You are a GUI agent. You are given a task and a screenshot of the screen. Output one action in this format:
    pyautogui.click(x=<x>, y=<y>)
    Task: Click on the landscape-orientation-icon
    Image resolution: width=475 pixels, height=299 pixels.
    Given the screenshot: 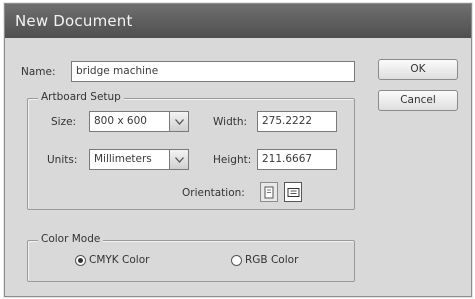 What is the action you would take?
    pyautogui.click(x=293, y=192)
    